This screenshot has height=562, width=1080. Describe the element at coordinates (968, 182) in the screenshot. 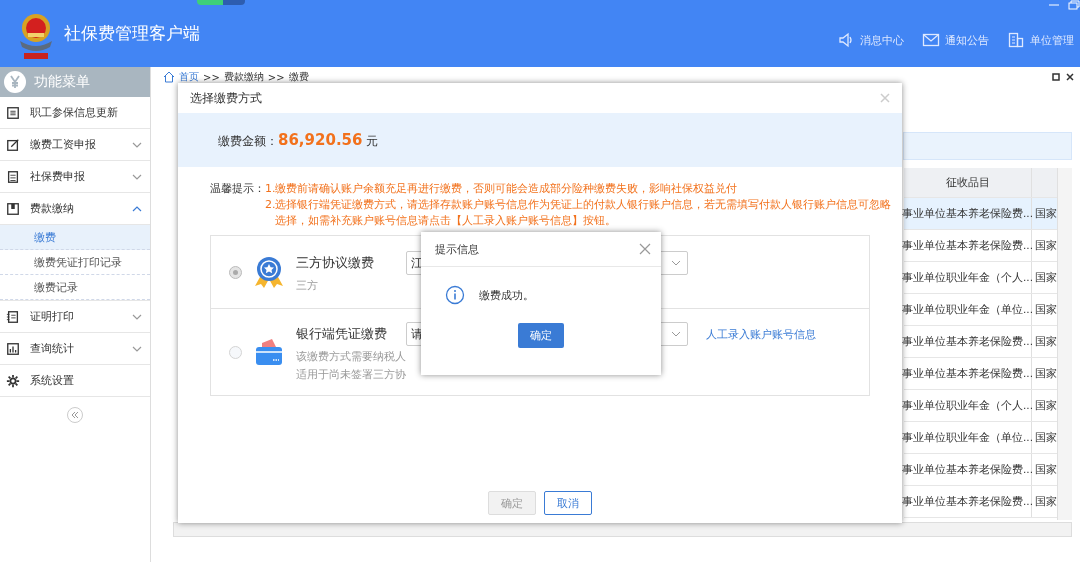

I see `column-header: 征收品目` at that location.